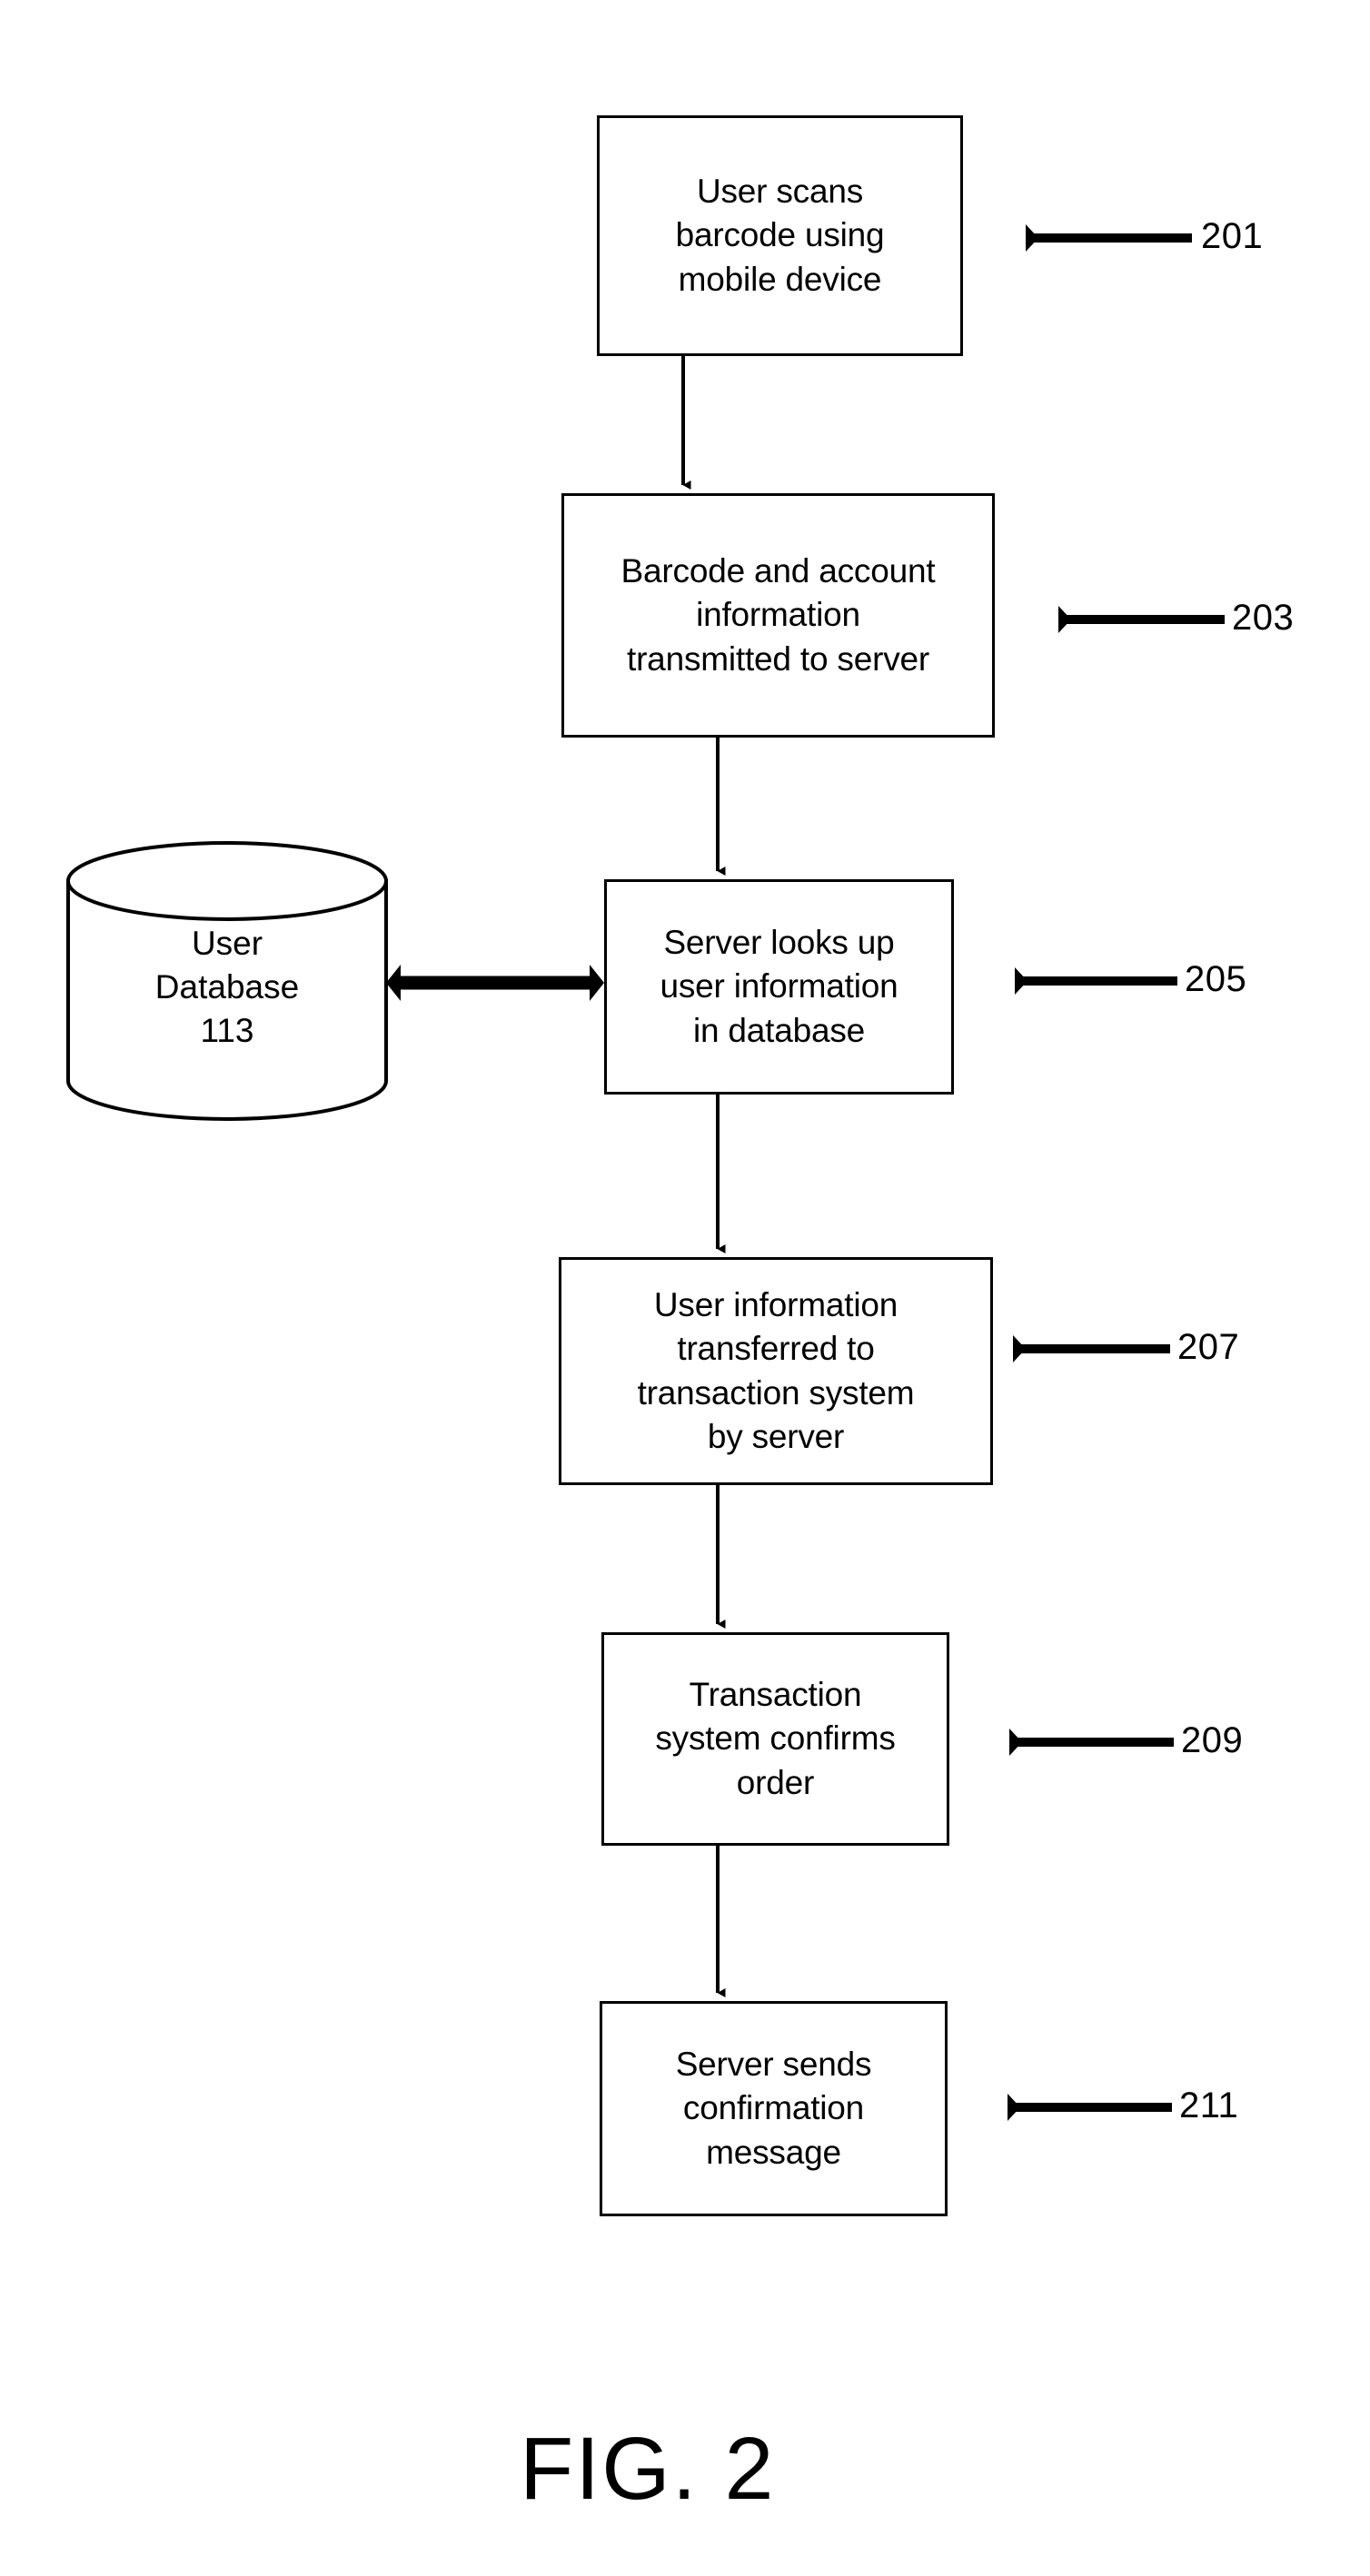  I want to click on step-box-209-text: Transaction system confirms order, so click(775, 1738).